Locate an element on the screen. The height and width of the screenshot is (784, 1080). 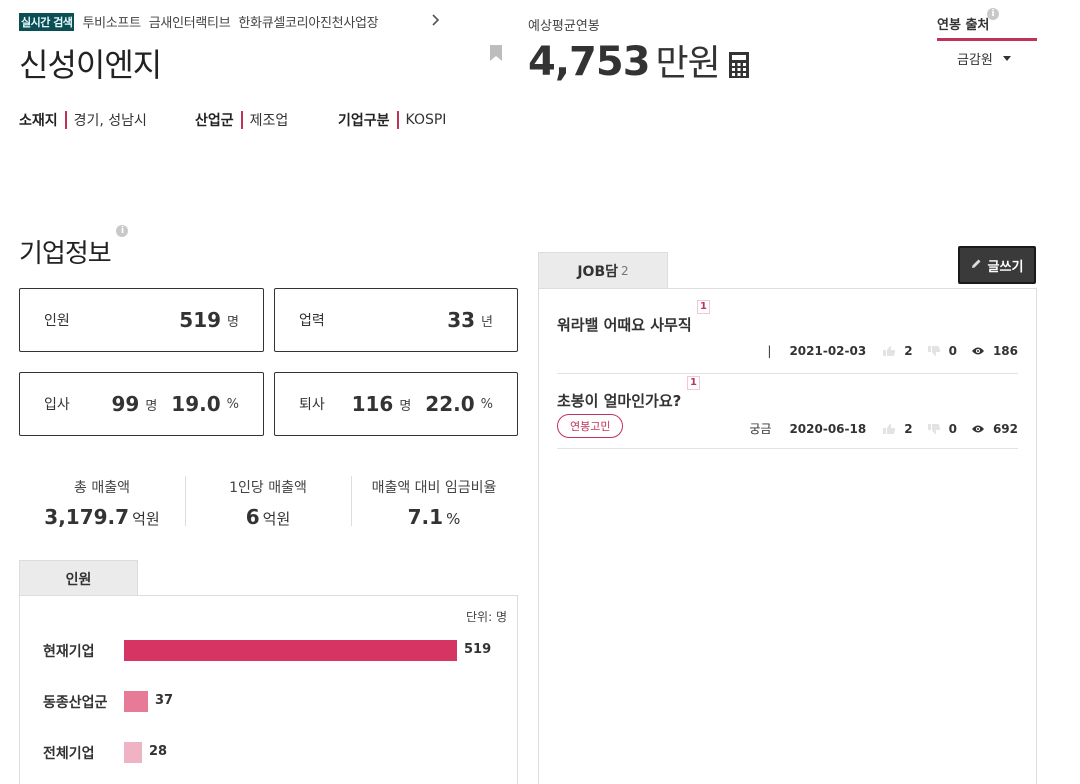
pencil-icon is located at coordinates (976, 265).